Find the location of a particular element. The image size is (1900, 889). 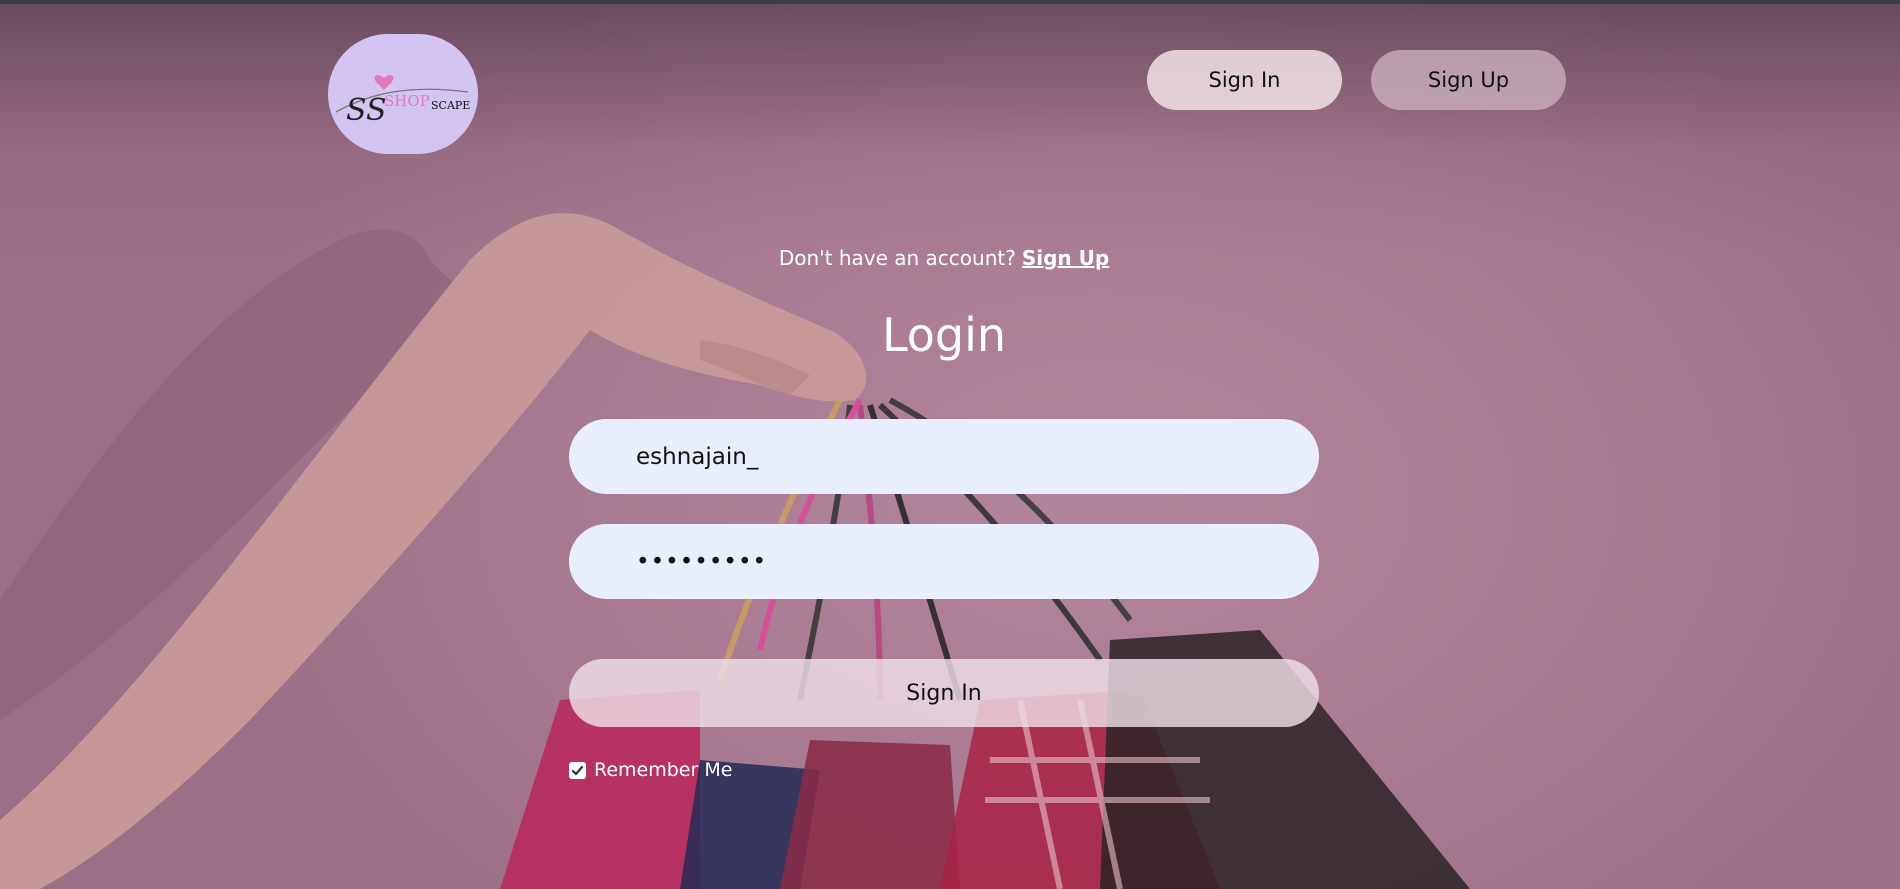

shopscape-logo: SS SHOP SCAPE is located at coordinates (403, 94).